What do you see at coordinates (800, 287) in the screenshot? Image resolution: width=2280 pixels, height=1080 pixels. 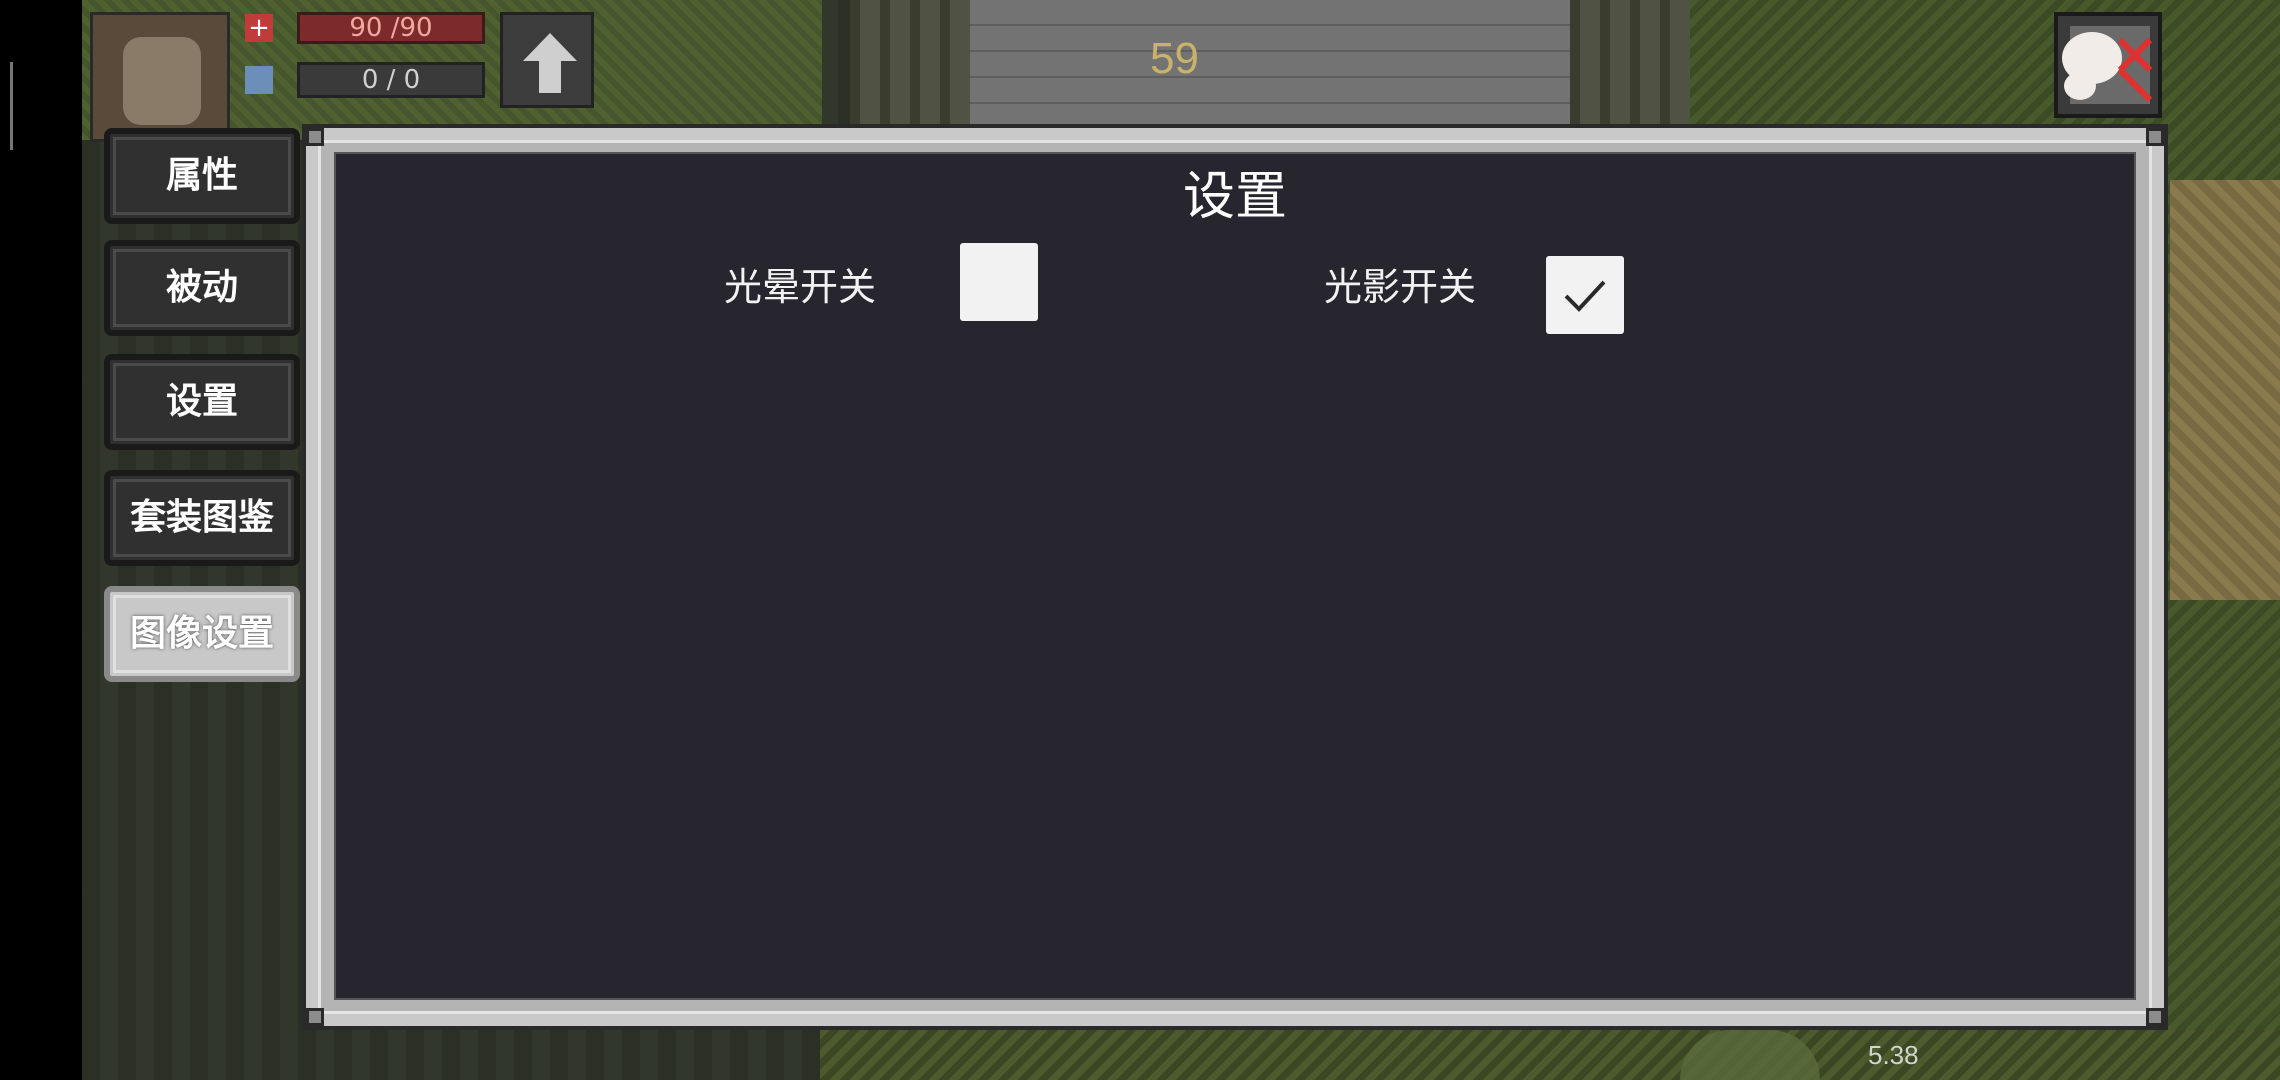 I see `glow-toggle-label: 光晕开关` at bounding box center [800, 287].